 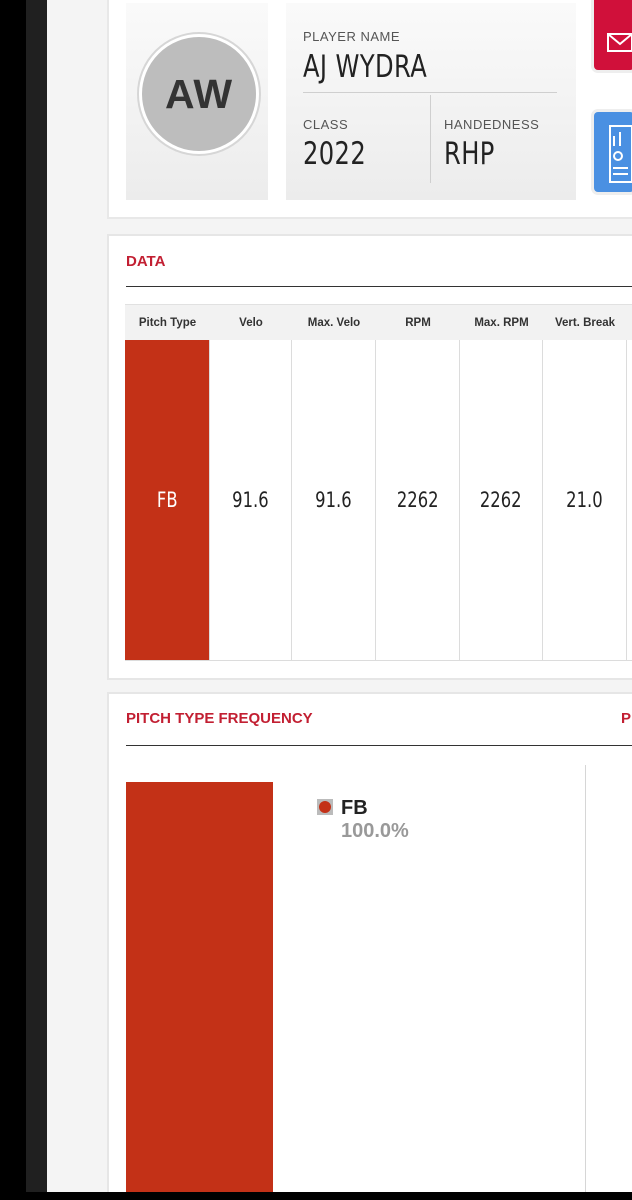 What do you see at coordinates (620, 154) in the screenshot?
I see `clipboard-chart-icon` at bounding box center [620, 154].